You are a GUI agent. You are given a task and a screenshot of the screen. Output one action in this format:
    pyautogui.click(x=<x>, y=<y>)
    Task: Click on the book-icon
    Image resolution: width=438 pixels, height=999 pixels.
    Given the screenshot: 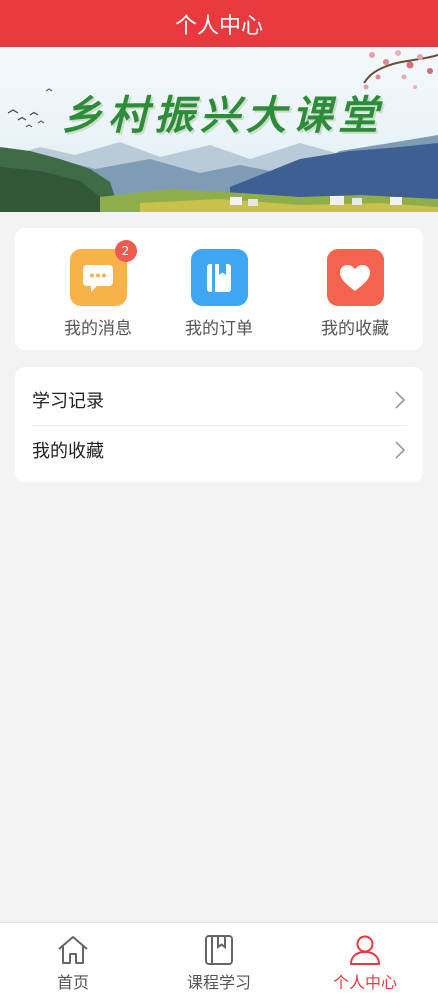 What is the action you would take?
    pyautogui.click(x=219, y=277)
    